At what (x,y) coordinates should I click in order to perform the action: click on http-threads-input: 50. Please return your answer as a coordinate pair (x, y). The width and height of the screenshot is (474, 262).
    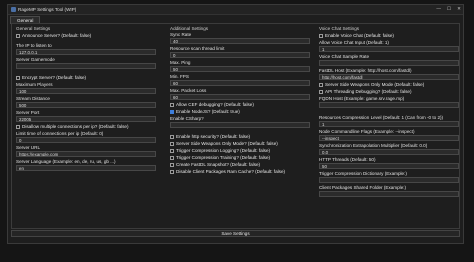
    Looking at the image, I should click on (389, 166).